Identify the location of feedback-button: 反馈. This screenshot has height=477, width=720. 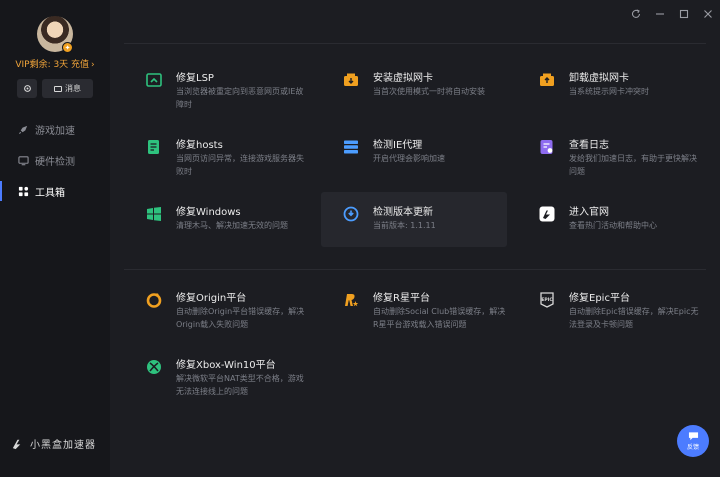
(693, 441).